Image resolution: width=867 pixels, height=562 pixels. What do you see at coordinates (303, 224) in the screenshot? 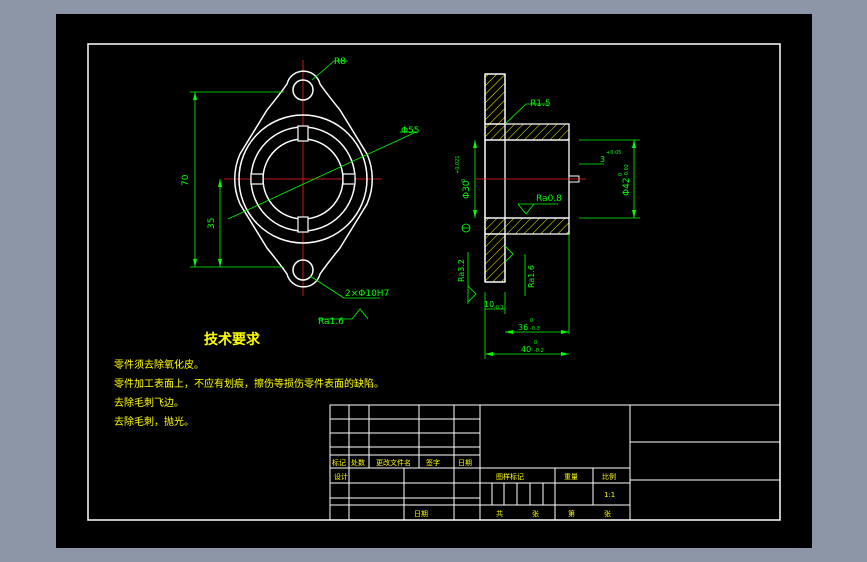
I see `slot-bottom` at bounding box center [303, 224].